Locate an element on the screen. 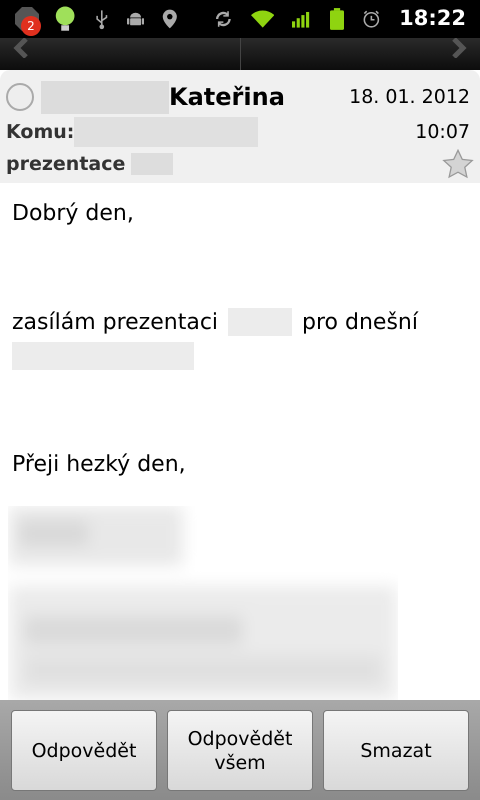  subject-text: prezentace is located at coordinates (66, 164).